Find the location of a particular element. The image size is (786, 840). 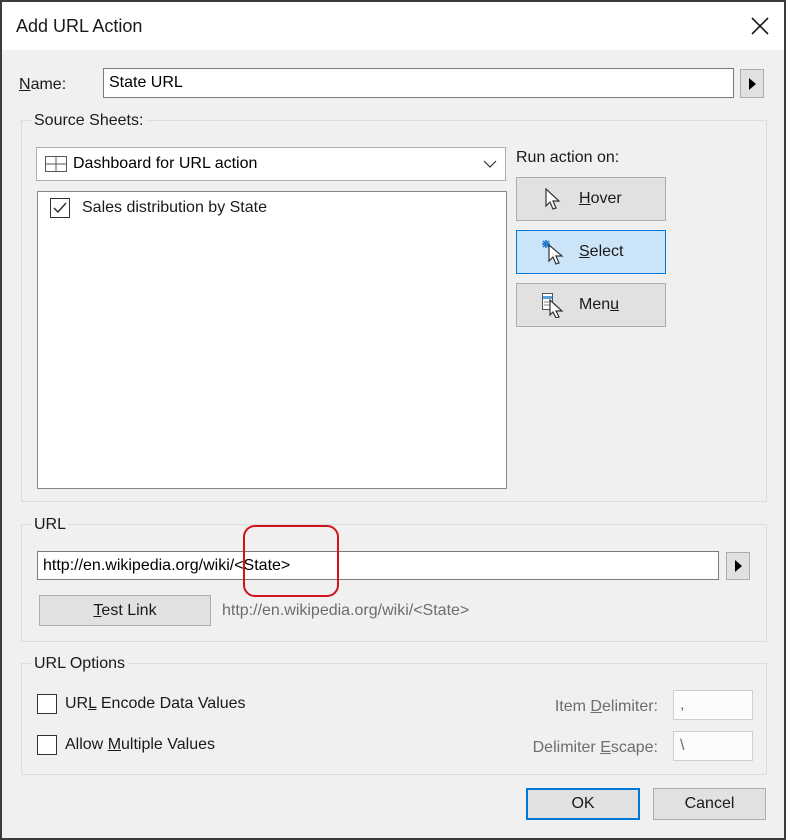

name-label: Name: is located at coordinates (43, 84).